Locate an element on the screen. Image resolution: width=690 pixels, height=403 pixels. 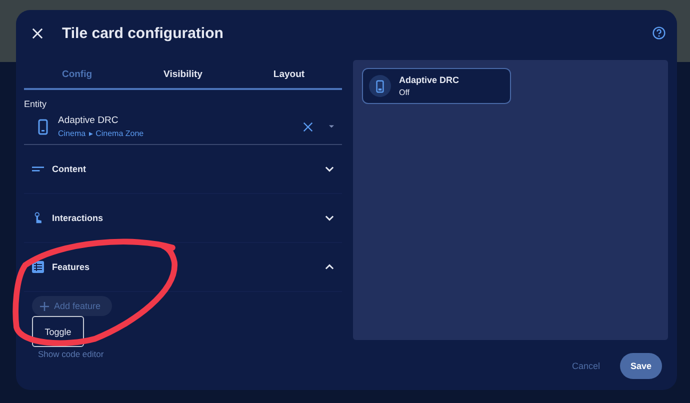
entity-name: Adaptive DRC is located at coordinates (89, 120).